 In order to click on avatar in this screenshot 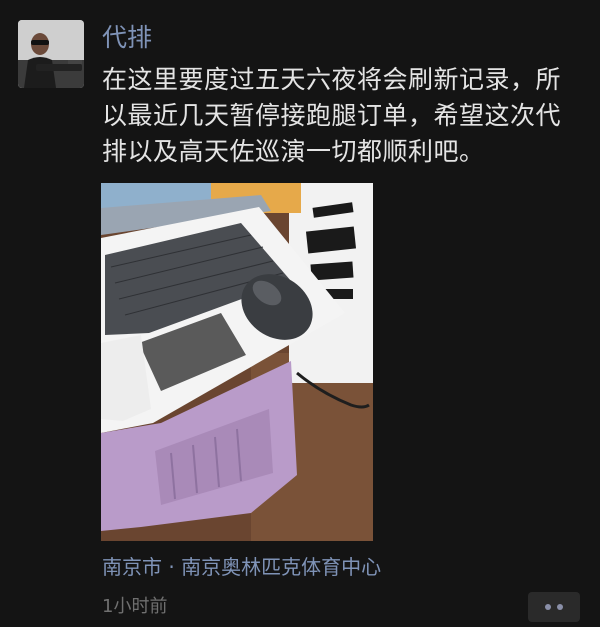, I will do `click(51, 54)`.